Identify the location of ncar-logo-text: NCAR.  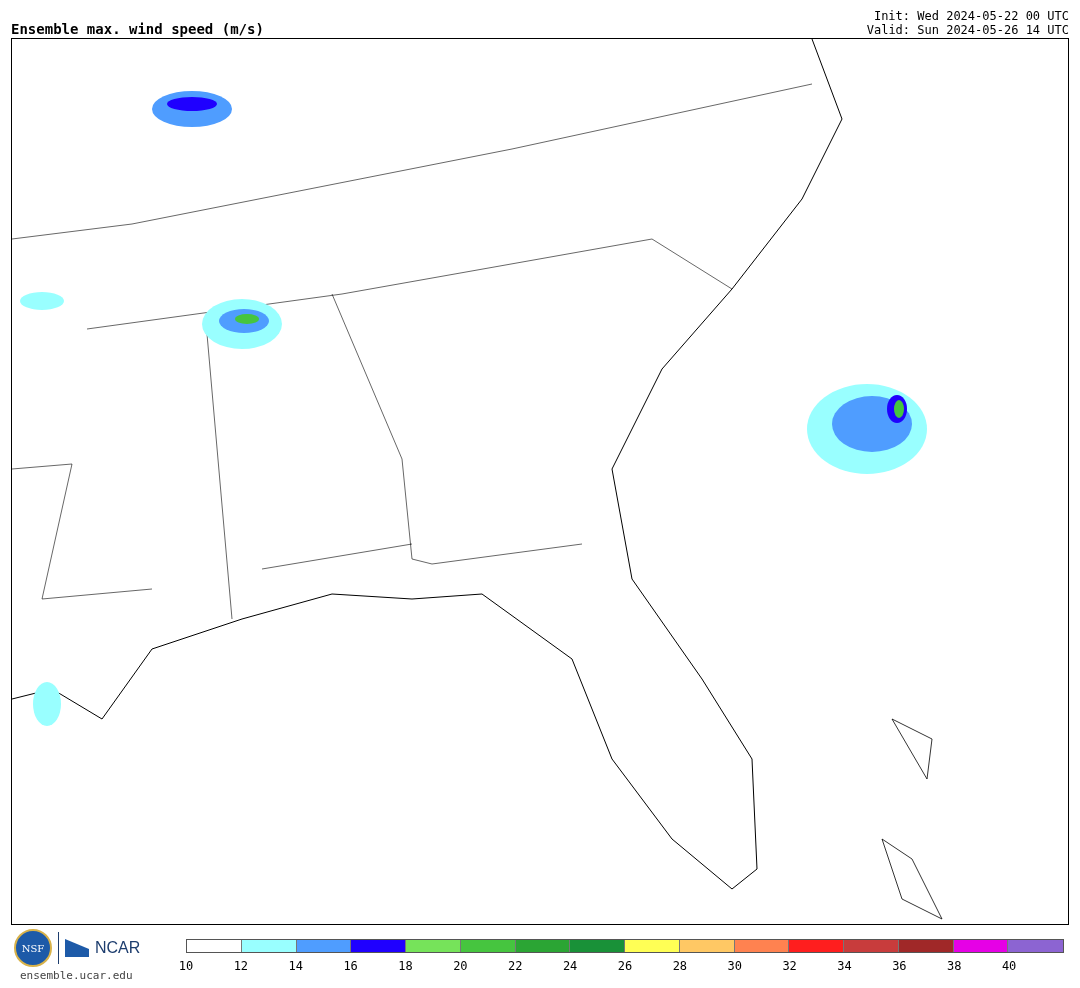
(118, 948).